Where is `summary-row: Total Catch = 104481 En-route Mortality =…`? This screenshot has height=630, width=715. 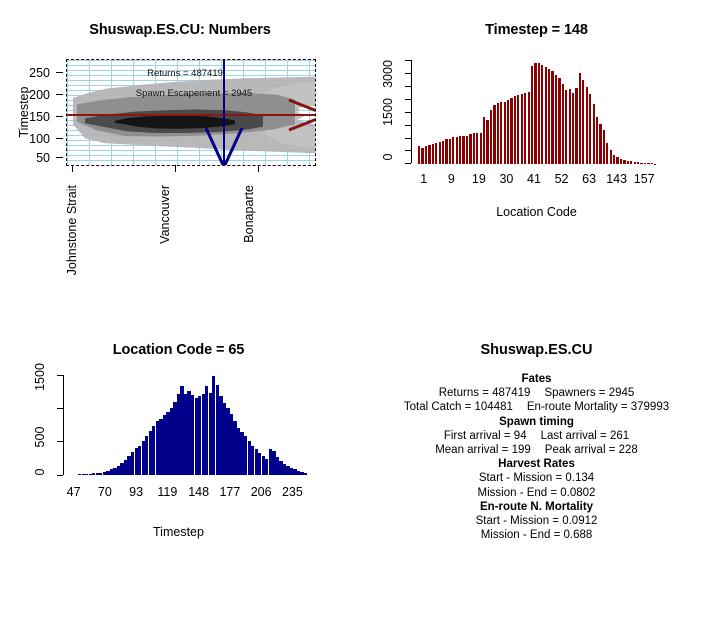 summary-row: Total Catch = 104481 En-route Mortality =… is located at coordinates (536, 407).